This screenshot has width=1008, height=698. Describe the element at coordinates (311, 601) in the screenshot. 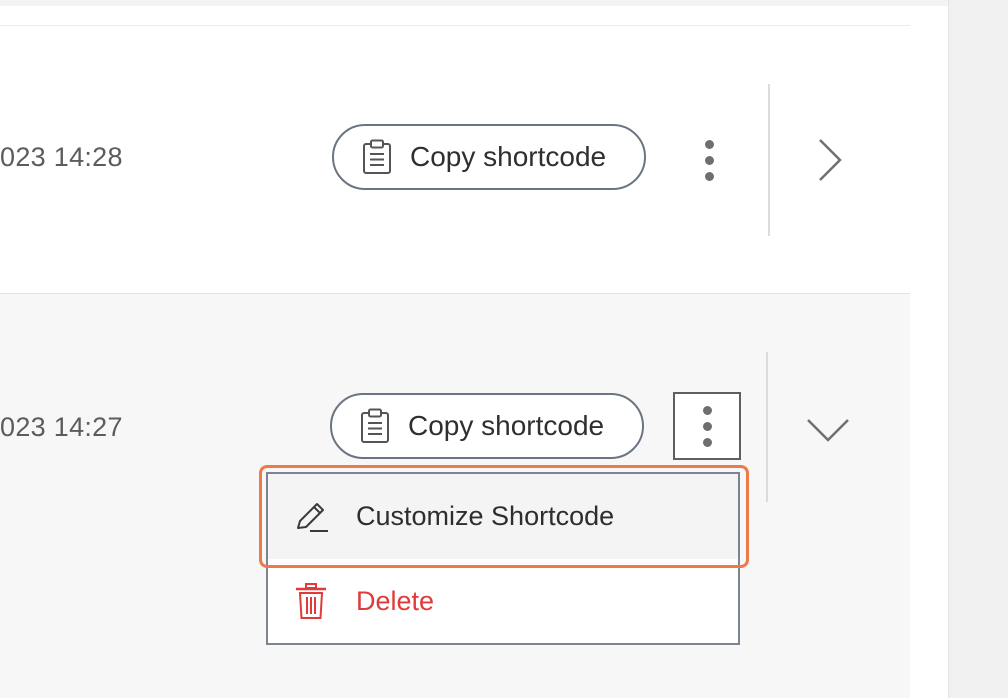

I see `trash-icon` at that location.